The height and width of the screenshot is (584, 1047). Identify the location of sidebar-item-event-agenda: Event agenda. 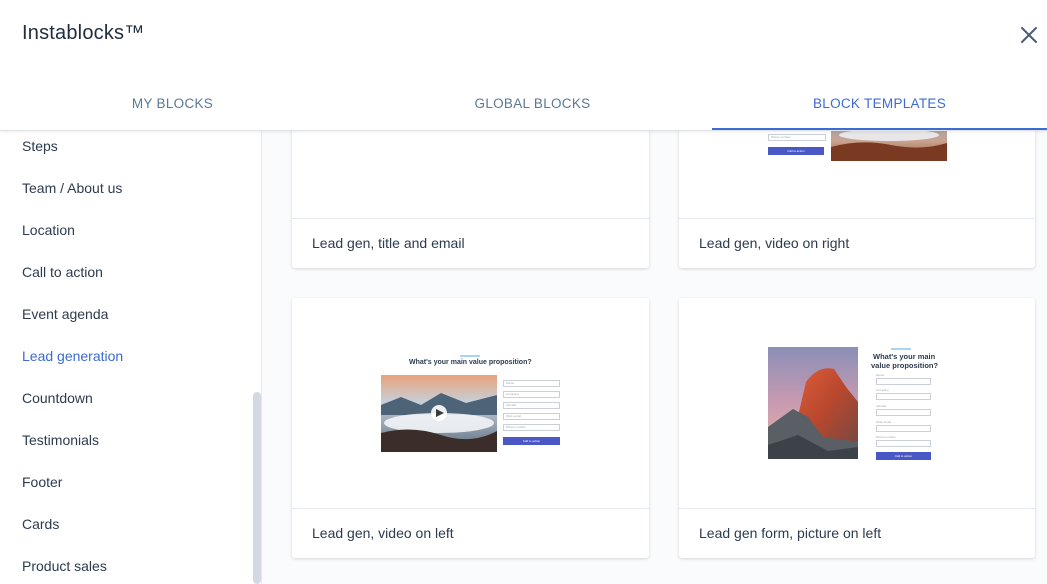
(65, 314).